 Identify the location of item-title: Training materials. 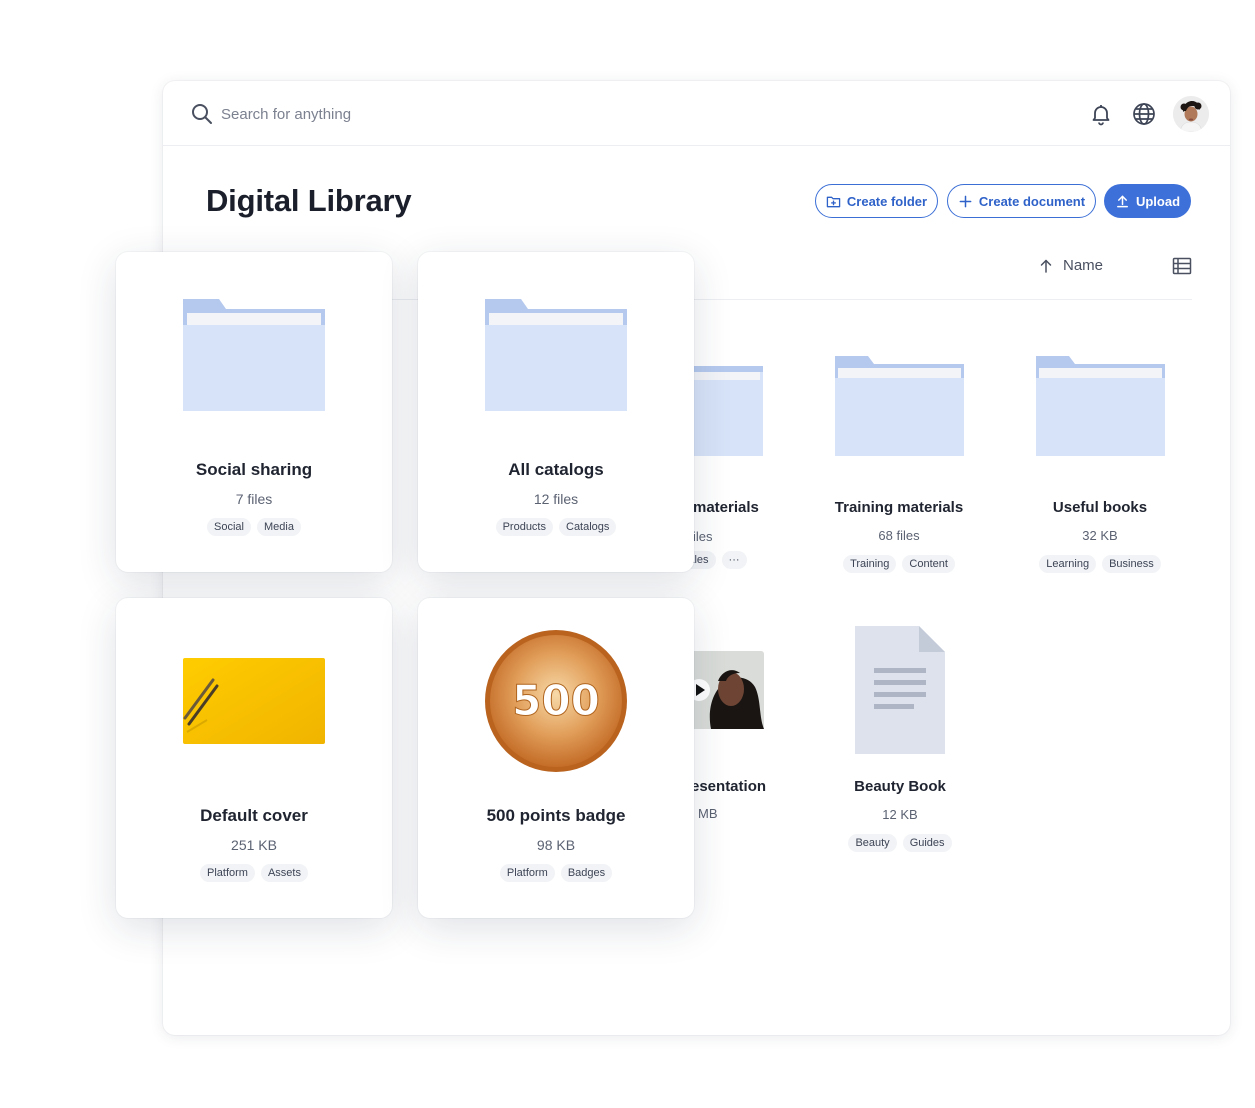
(899, 507).